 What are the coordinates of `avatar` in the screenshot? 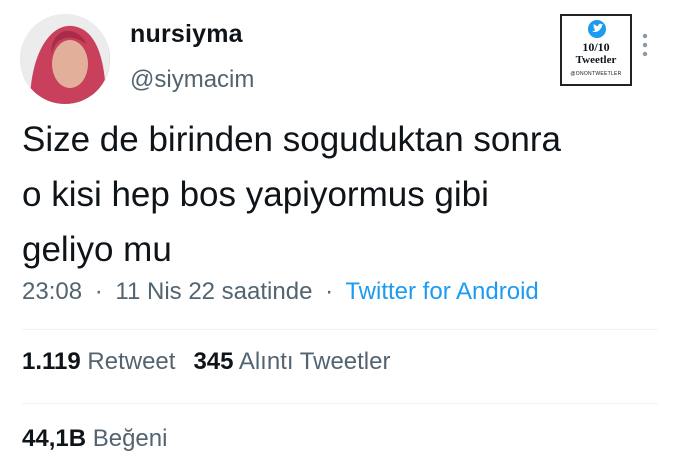 It's located at (65, 59).